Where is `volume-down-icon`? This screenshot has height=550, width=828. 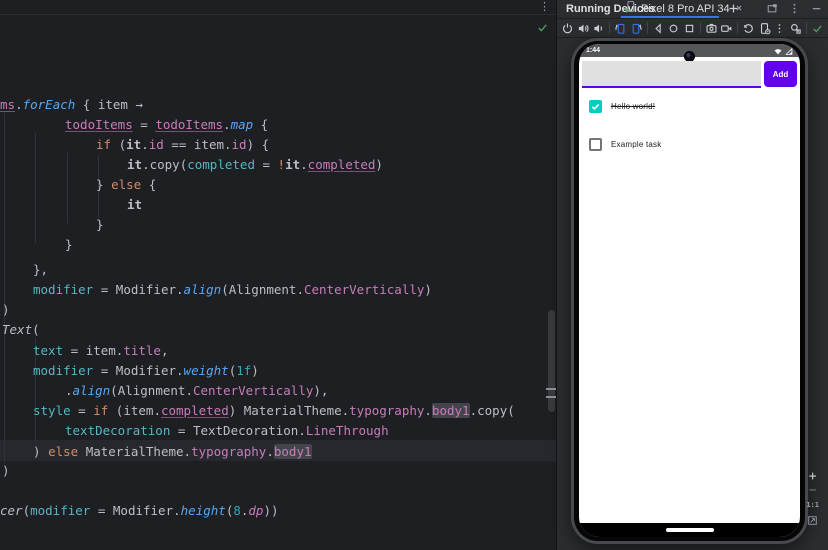 volume-down-icon is located at coordinates (598, 28).